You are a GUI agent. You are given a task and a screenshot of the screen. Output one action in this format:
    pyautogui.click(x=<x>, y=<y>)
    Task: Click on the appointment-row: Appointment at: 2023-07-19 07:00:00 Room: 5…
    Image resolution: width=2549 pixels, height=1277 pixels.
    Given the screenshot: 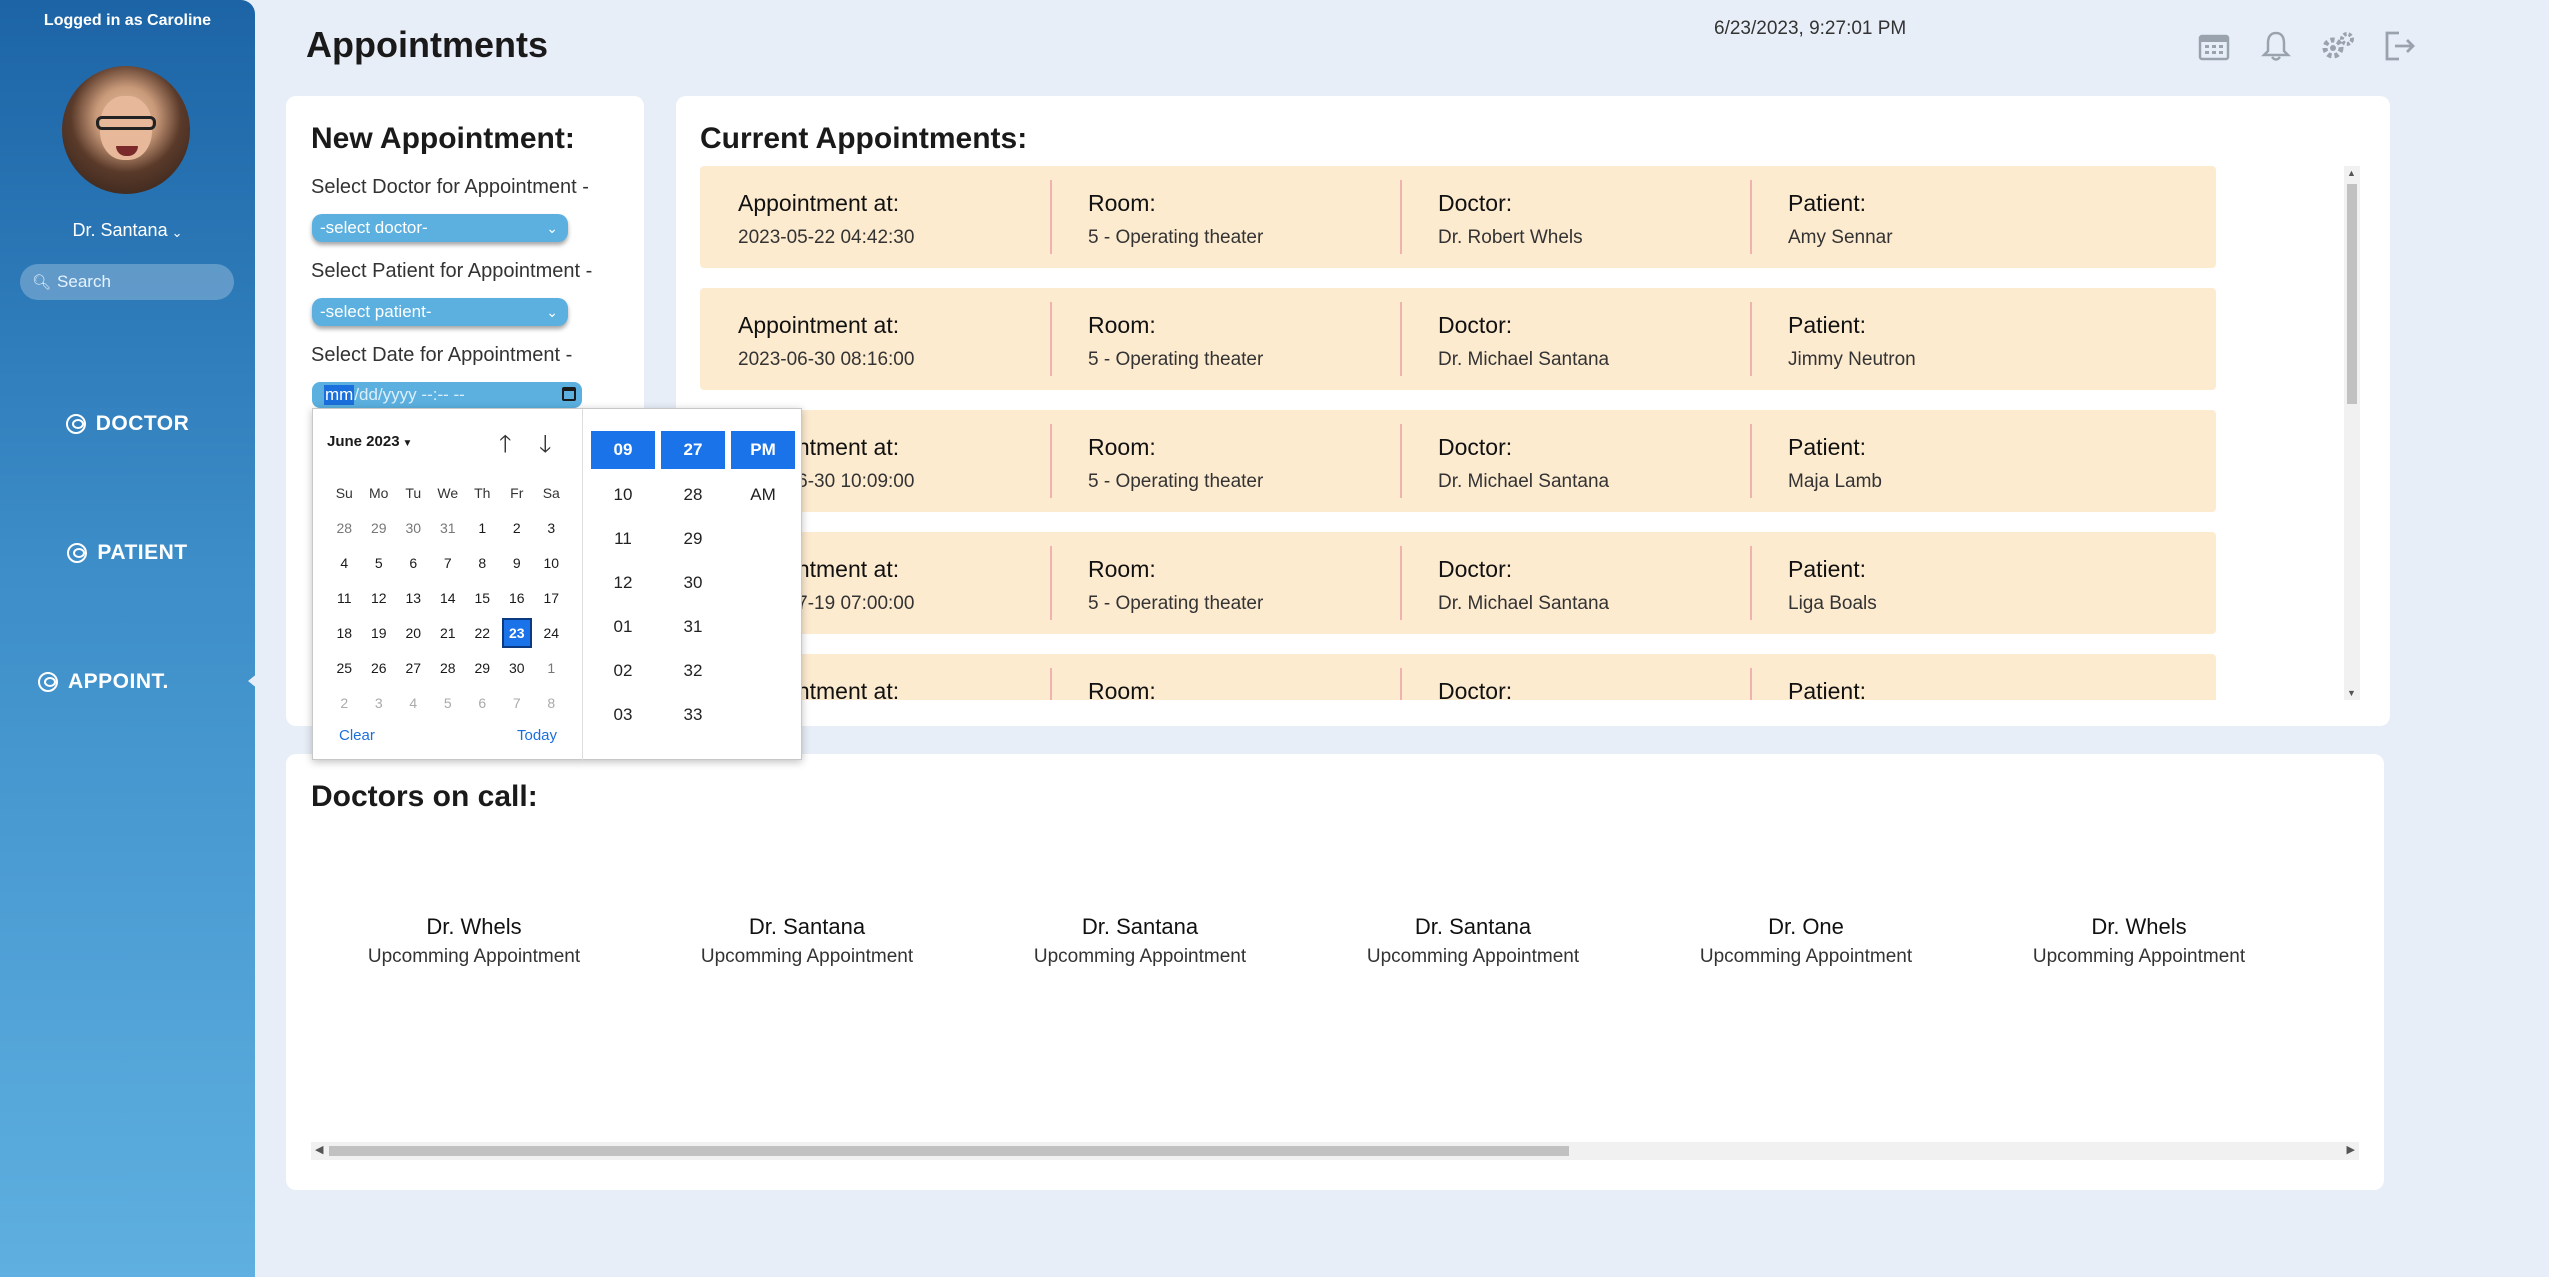 What is the action you would take?
    pyautogui.click(x=1458, y=583)
    